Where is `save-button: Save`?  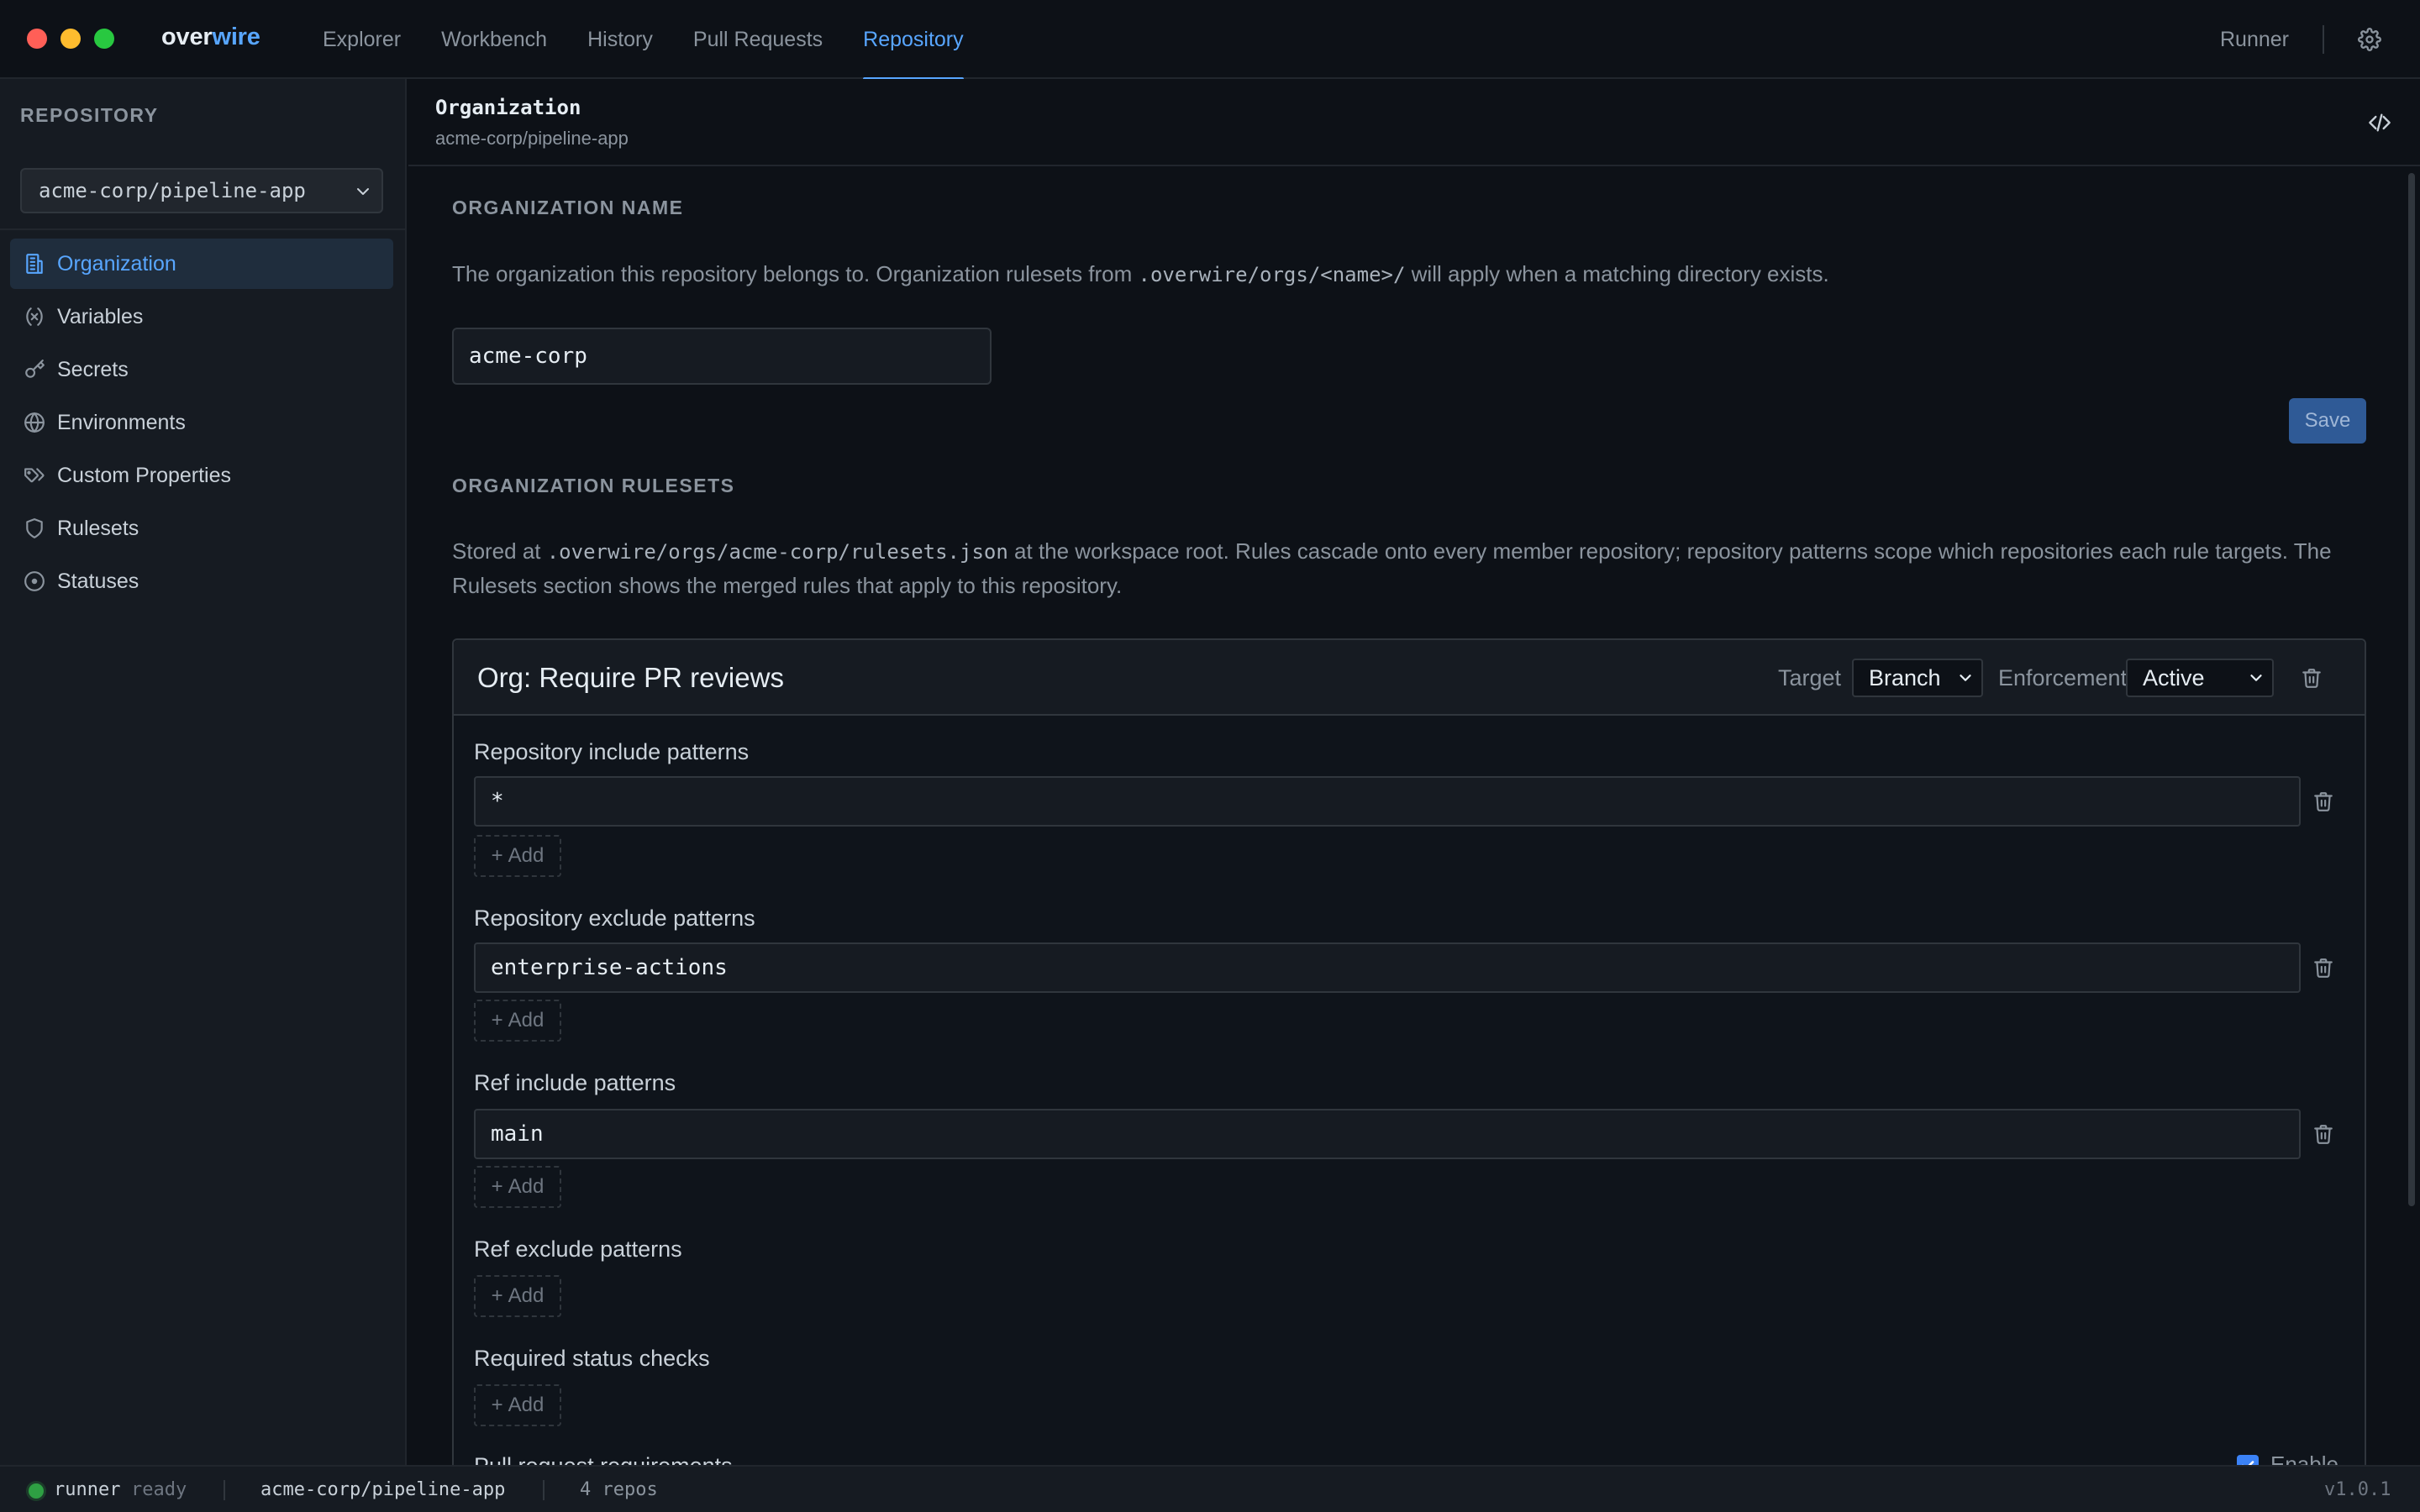 save-button: Save is located at coordinates (2328, 421).